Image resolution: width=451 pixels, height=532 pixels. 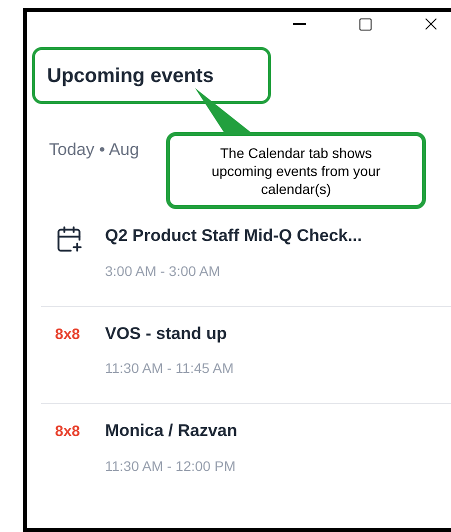 I want to click on event-time: 11:30 AM - 11:45 AM, so click(x=169, y=368).